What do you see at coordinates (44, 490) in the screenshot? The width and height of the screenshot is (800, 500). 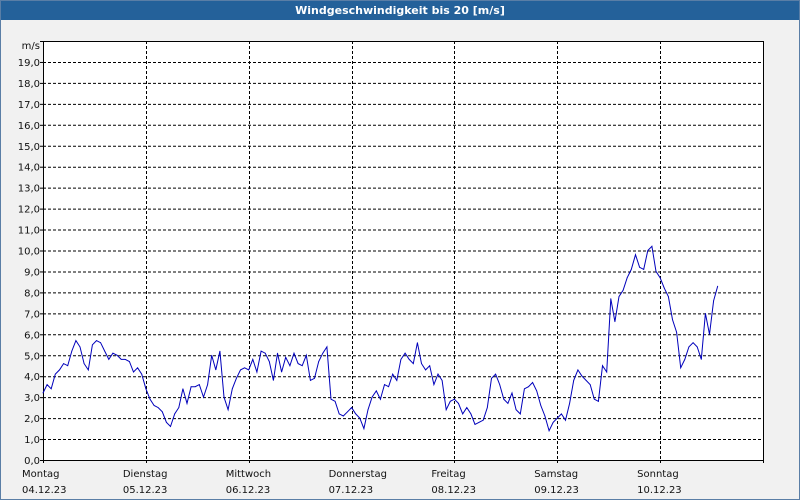 I see `x-tick-date-label: 04.12.23` at bounding box center [44, 490].